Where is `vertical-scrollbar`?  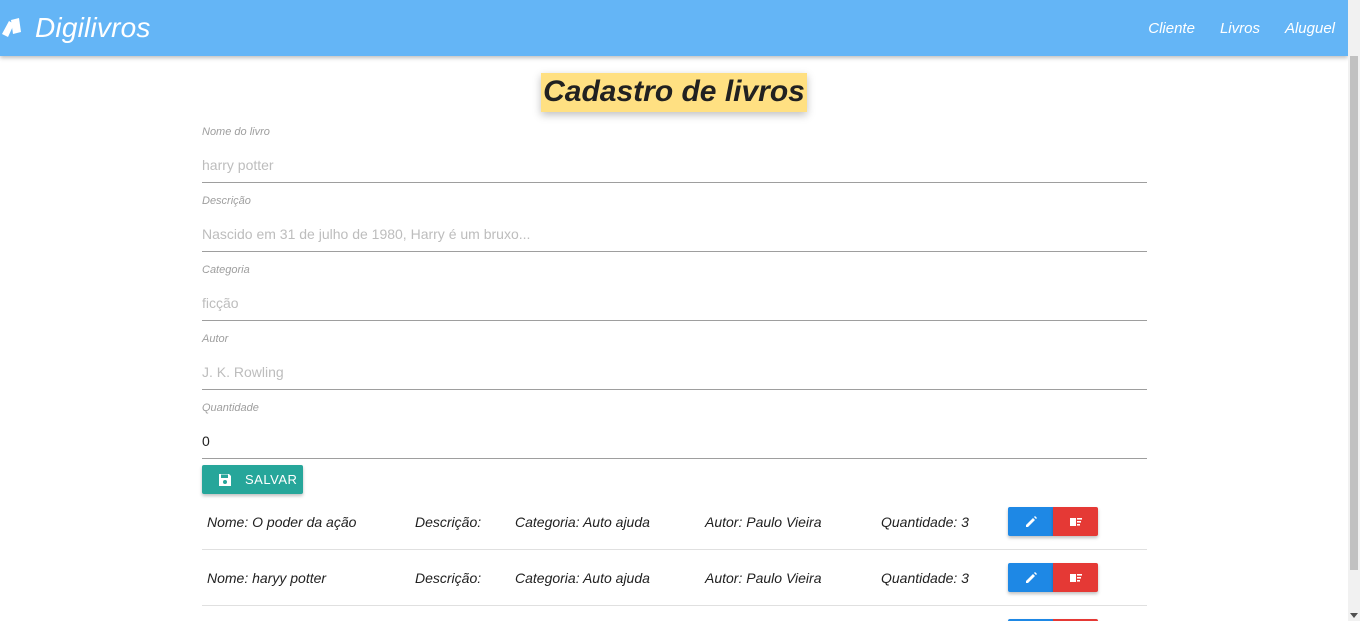
vertical-scrollbar is located at coordinates (1354, 310).